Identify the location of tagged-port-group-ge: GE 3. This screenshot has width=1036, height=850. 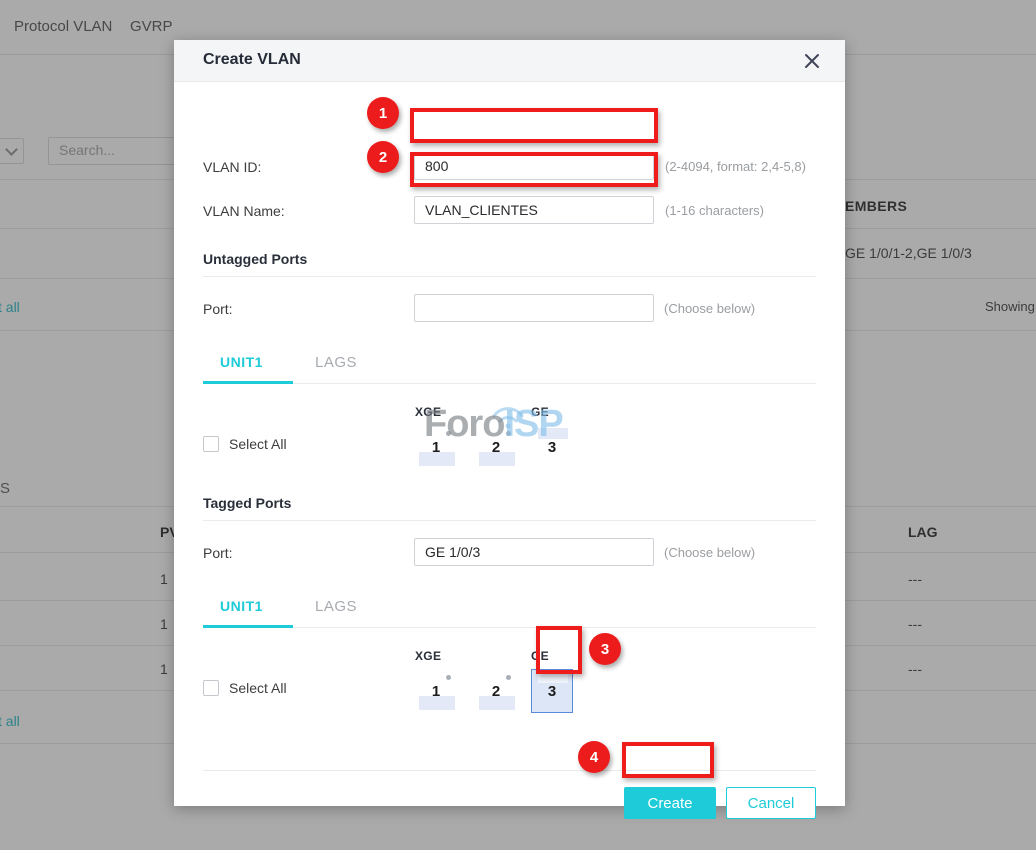
(561, 684).